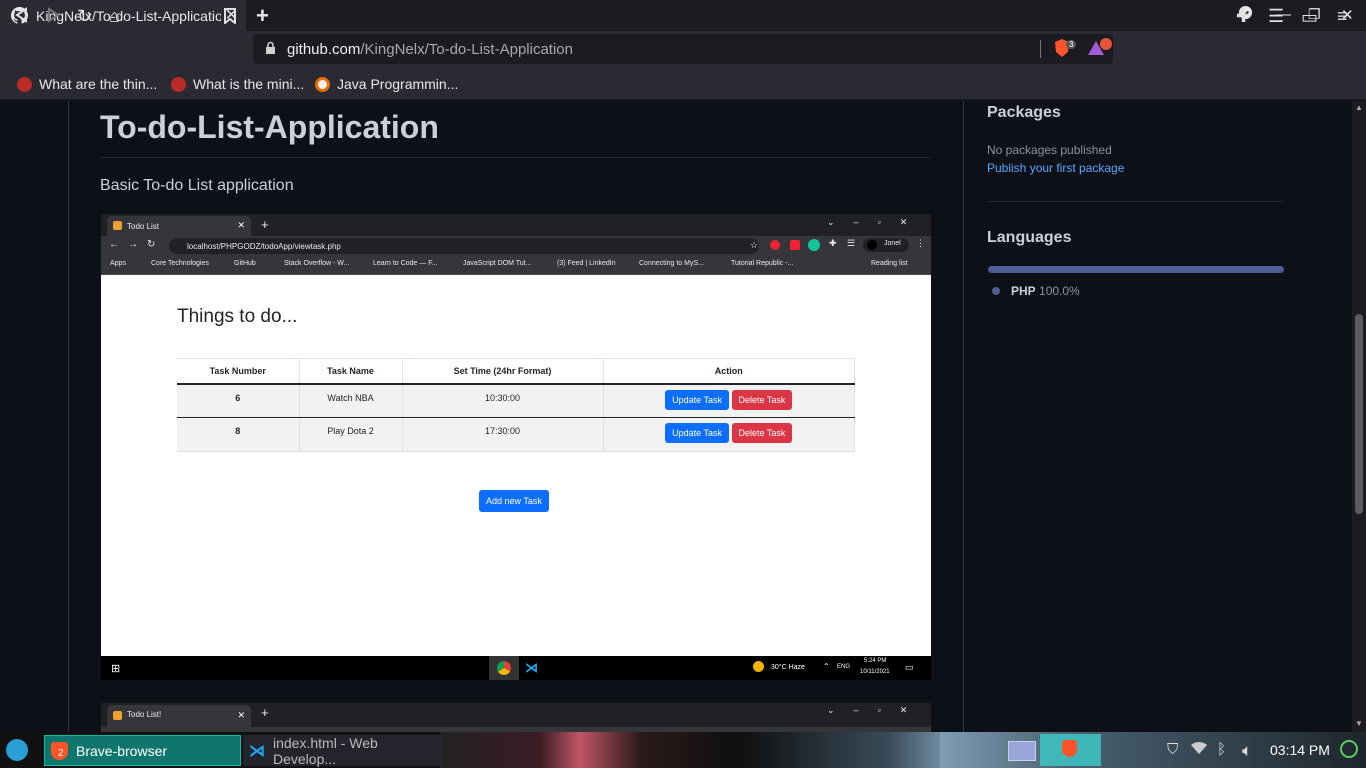  Describe the element at coordinates (142, 750) in the screenshot. I see `taskbar-brave: 2 Brave-browser` at that location.